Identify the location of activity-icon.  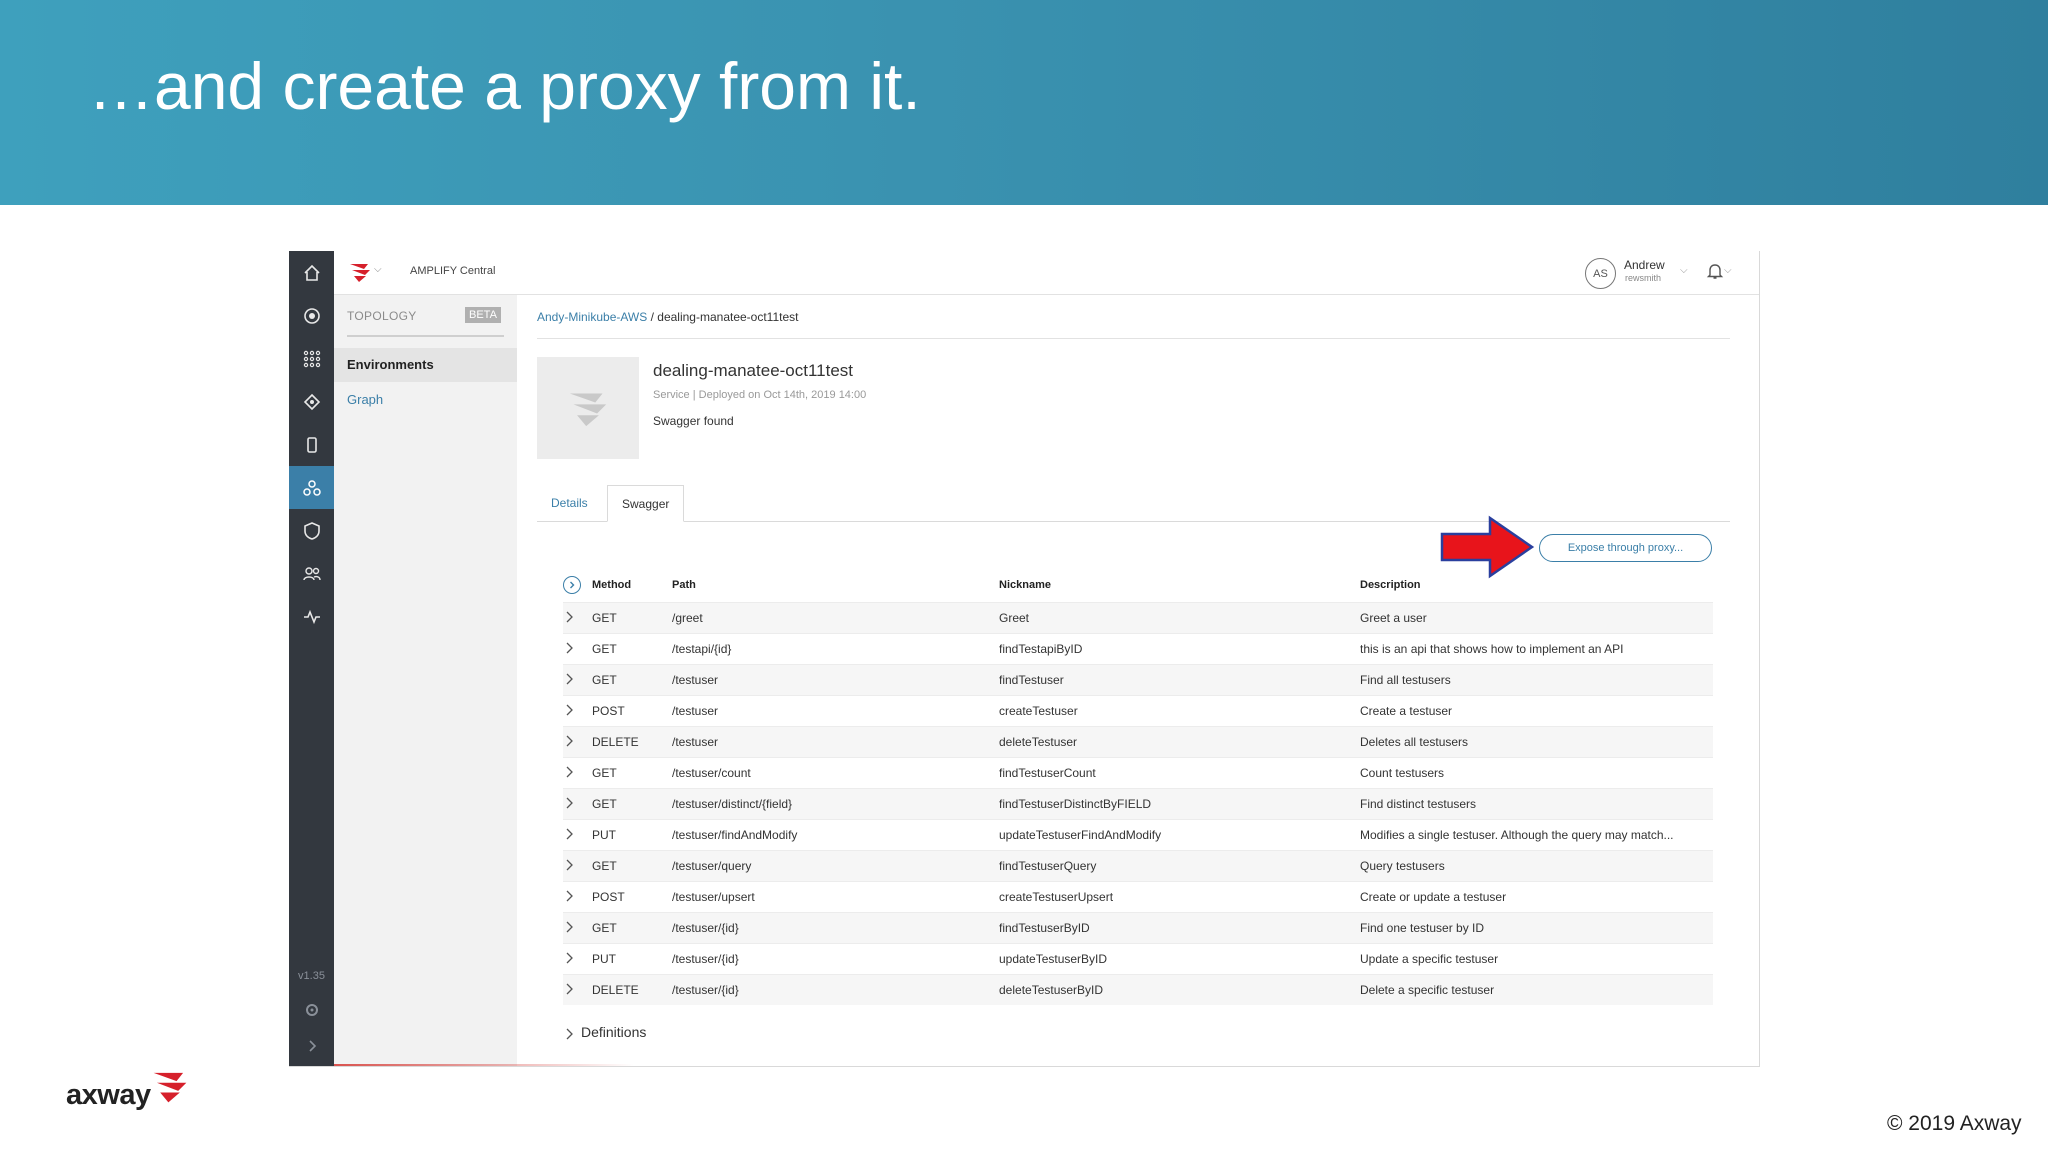
(311, 616).